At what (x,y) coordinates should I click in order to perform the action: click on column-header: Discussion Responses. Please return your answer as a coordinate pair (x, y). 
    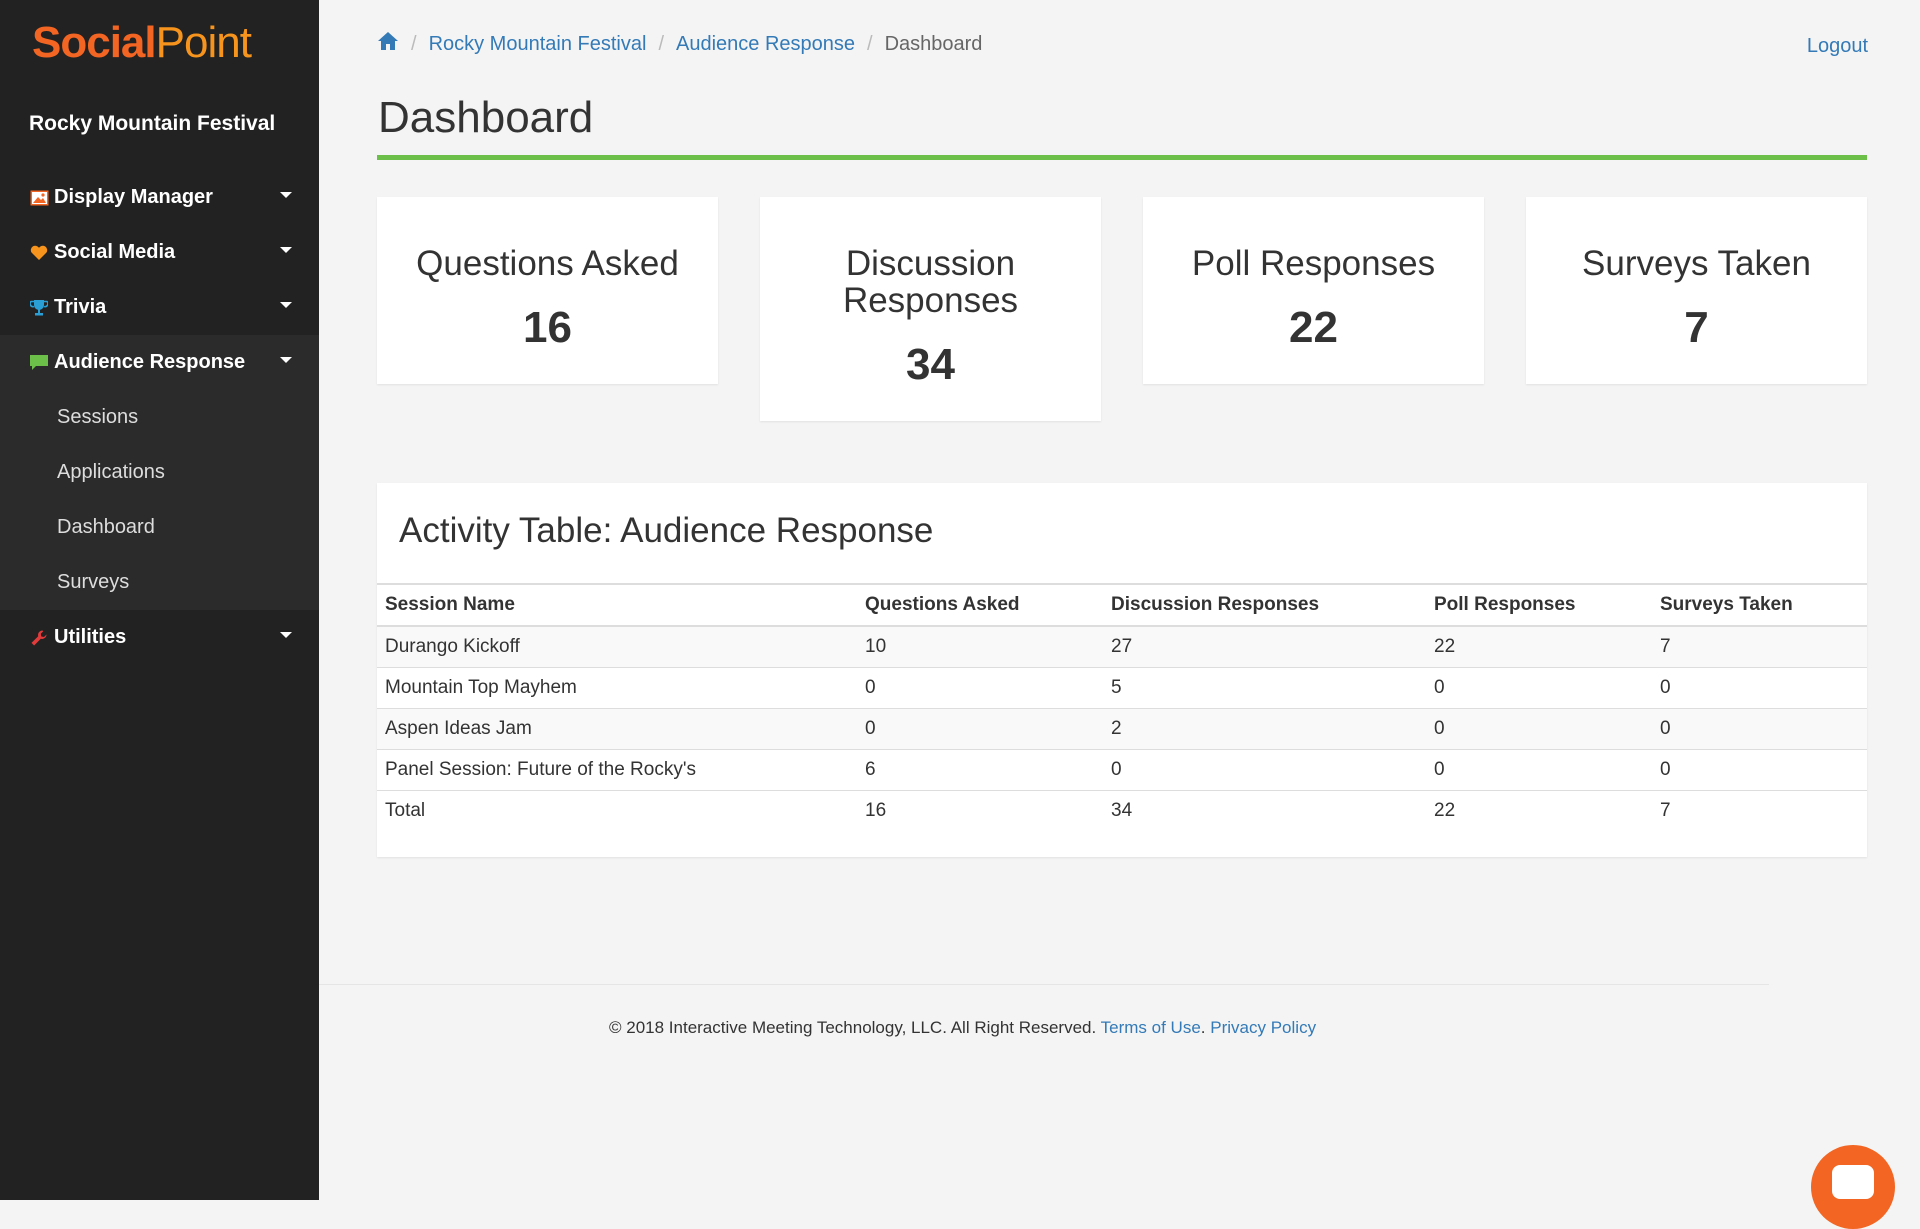
    Looking at the image, I should click on (1264, 605).